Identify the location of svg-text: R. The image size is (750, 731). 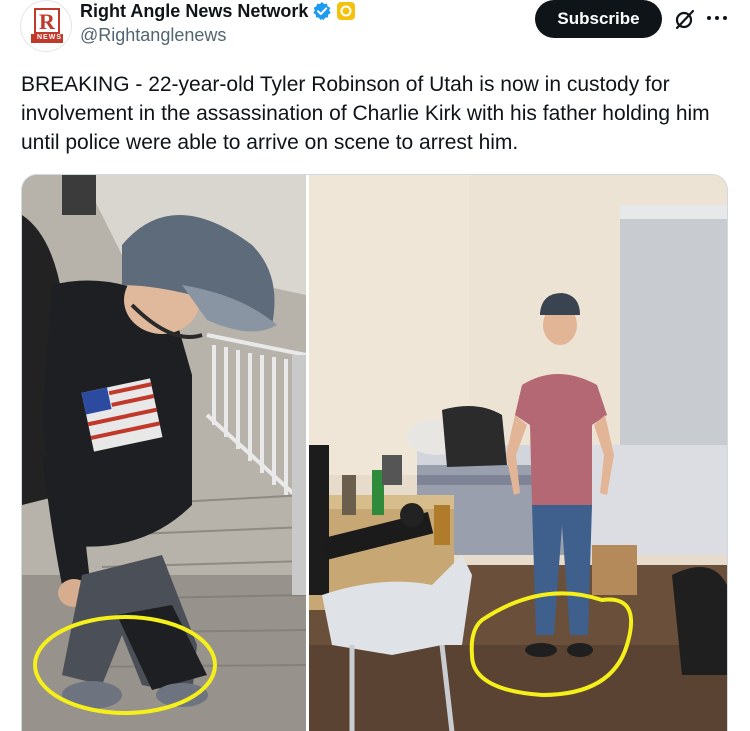
(47, 21).